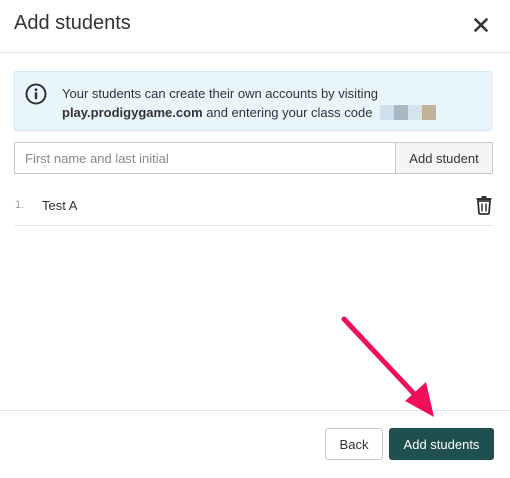 The image size is (510, 478). What do you see at coordinates (36, 94) in the screenshot?
I see `info-circle-icon` at bounding box center [36, 94].